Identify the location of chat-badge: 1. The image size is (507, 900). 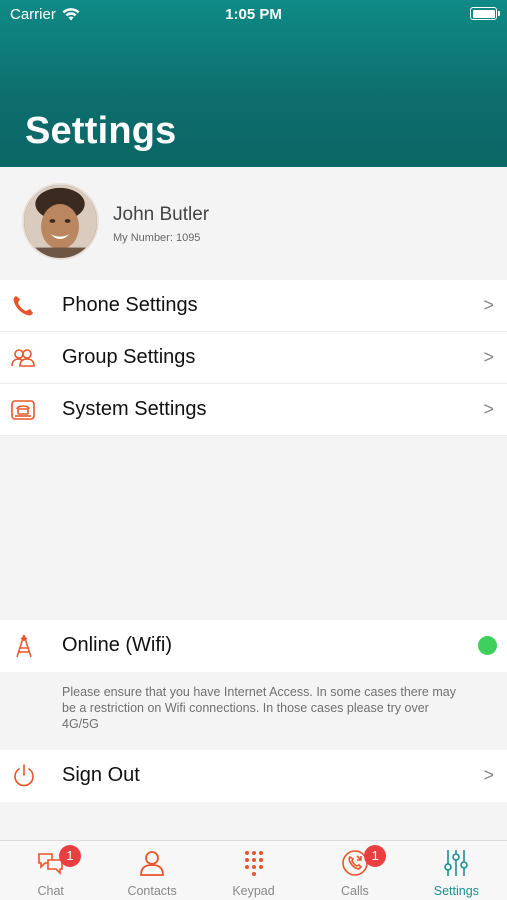
(70, 856).